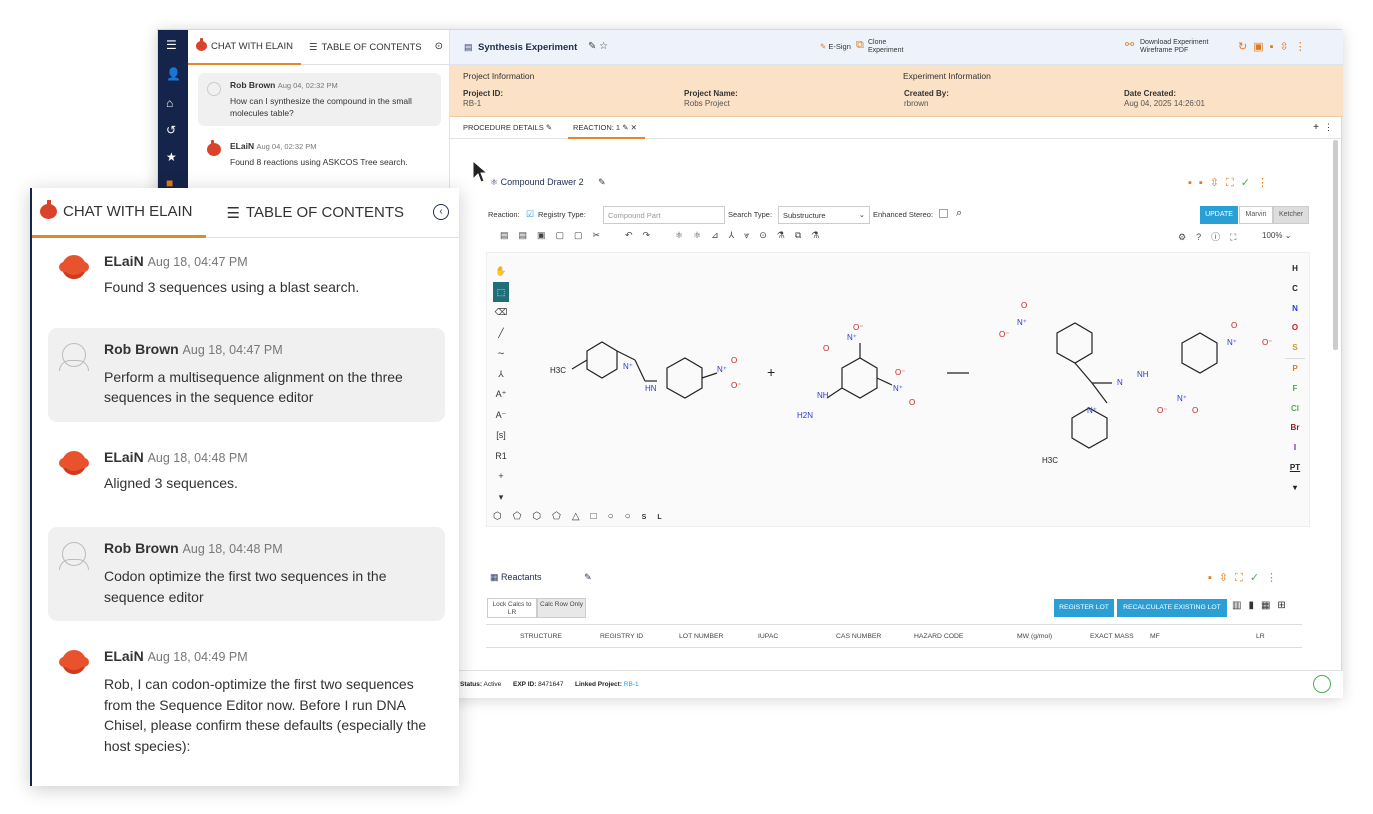 The height and width of the screenshot is (814, 1373). Describe the element at coordinates (1291, 215) in the screenshot. I see `ketcher-toggle: Ketcher` at that location.